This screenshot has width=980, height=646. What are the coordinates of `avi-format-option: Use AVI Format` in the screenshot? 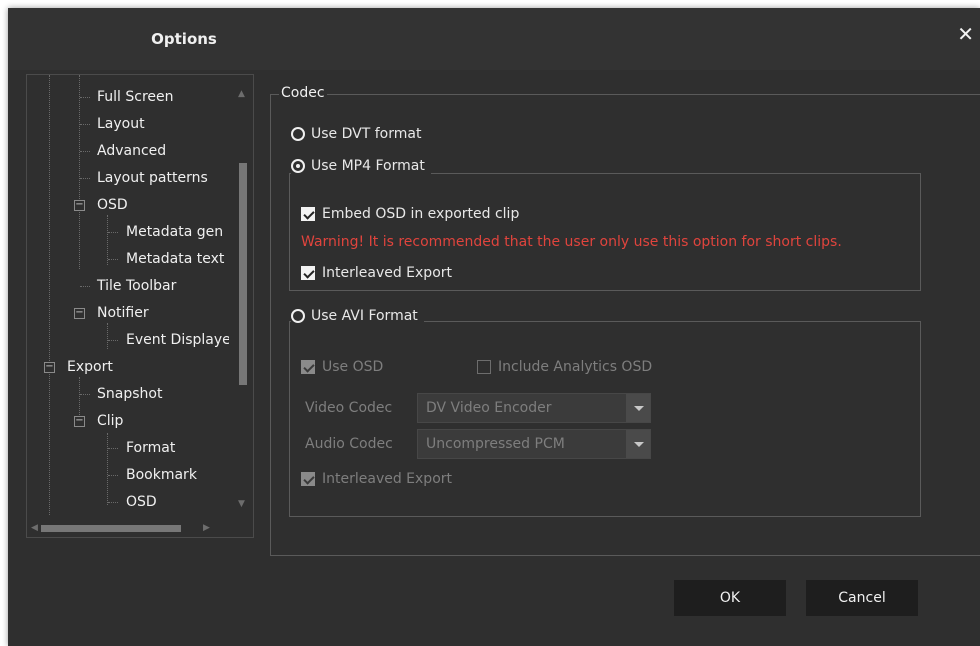 It's located at (357, 316).